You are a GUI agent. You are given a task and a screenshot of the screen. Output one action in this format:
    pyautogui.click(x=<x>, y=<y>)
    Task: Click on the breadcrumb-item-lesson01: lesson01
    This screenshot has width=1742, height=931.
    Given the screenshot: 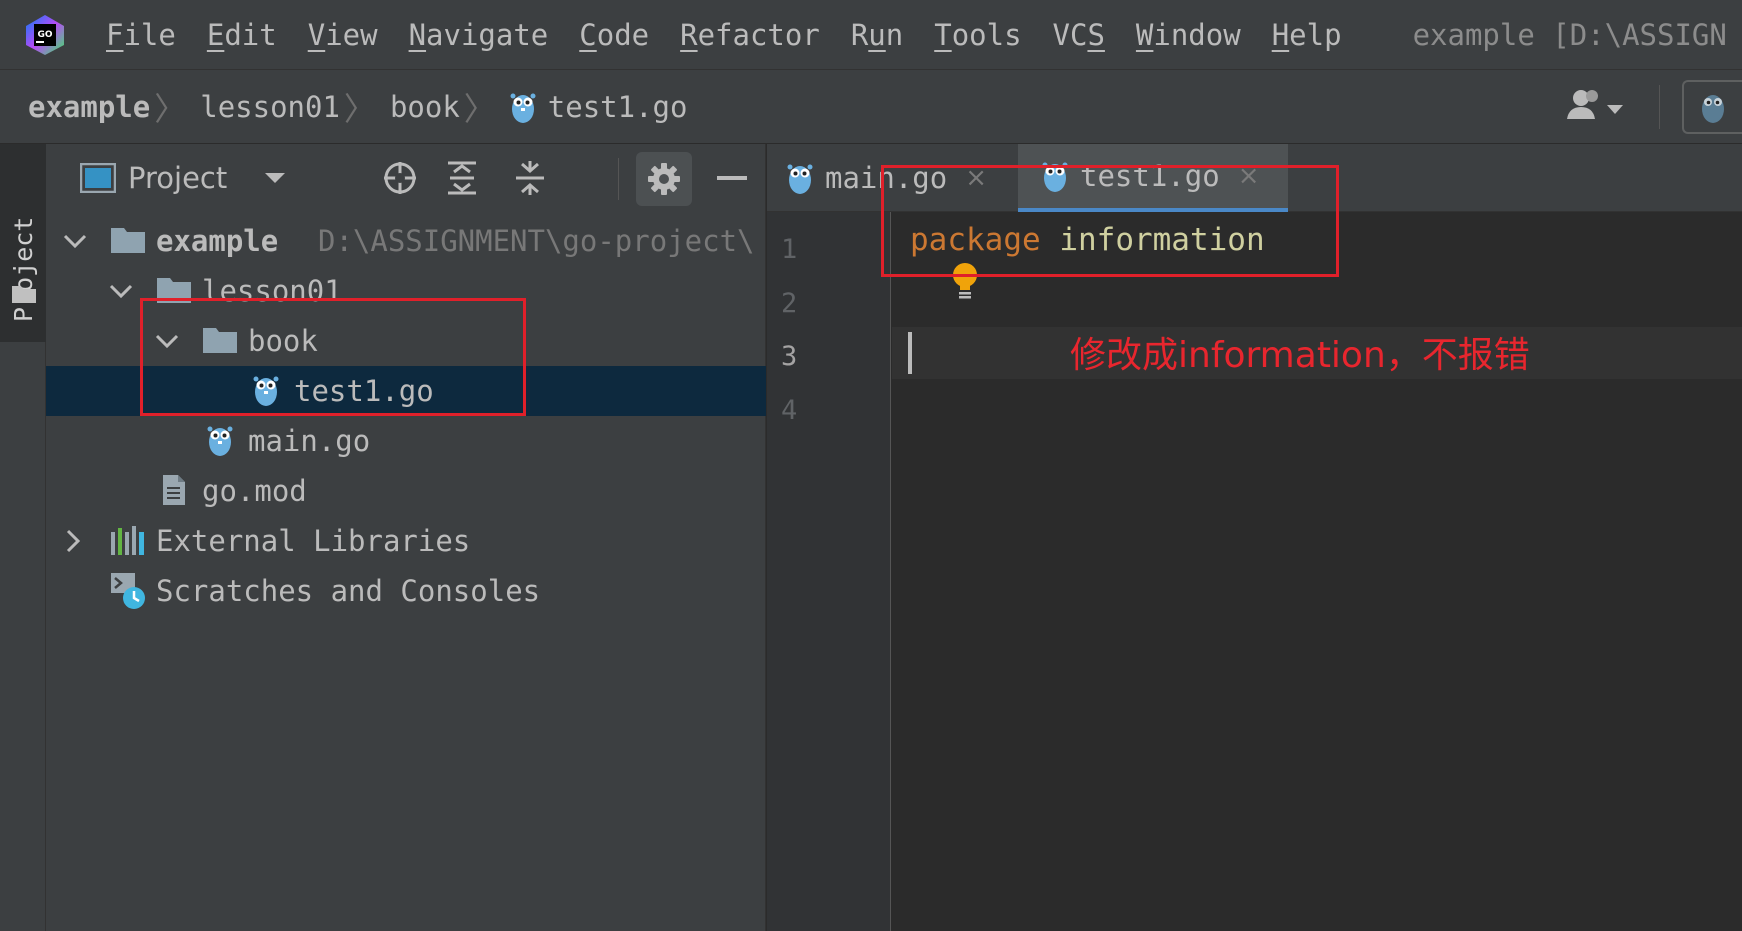 What is the action you would take?
    pyautogui.click(x=270, y=107)
    